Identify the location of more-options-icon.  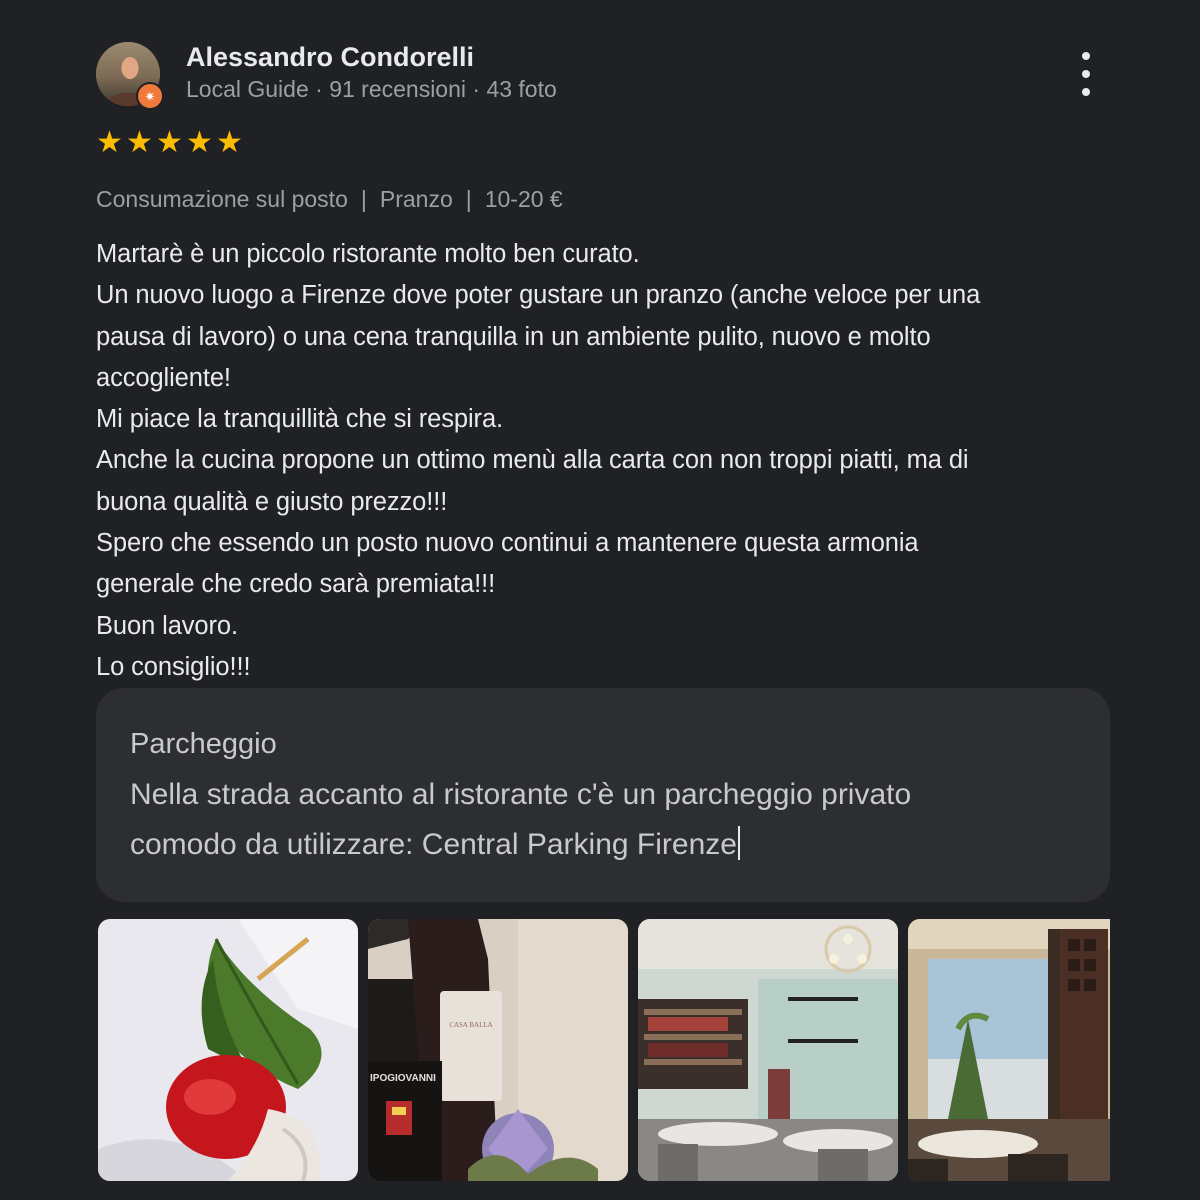
(1086, 74).